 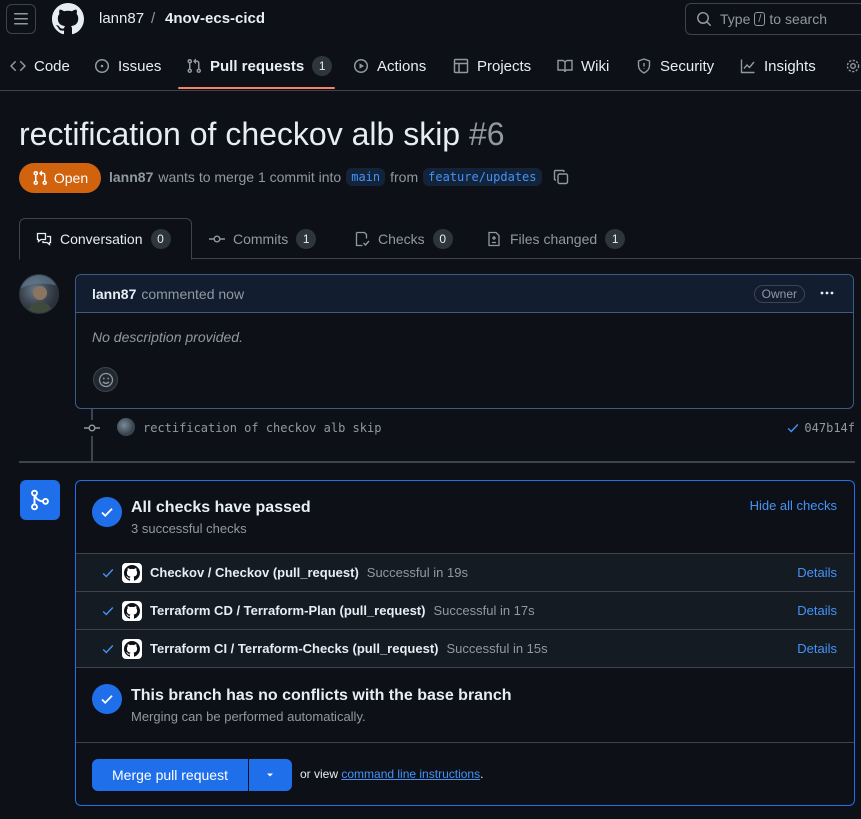 What do you see at coordinates (417, 572) in the screenshot?
I see `check-status: Successful in 19s` at bounding box center [417, 572].